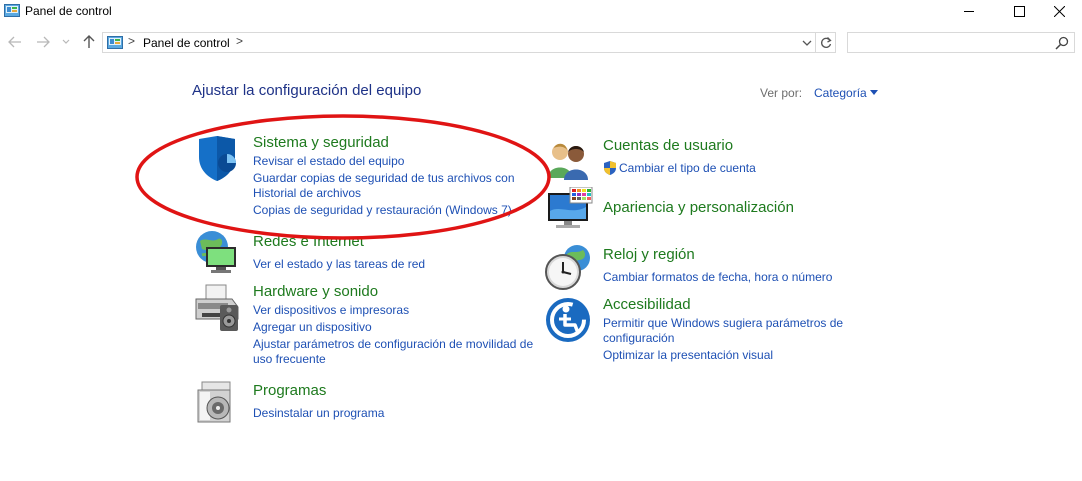 The width and height of the screenshot is (1082, 481). What do you see at coordinates (1062, 43) in the screenshot?
I see `search-icon` at bounding box center [1062, 43].